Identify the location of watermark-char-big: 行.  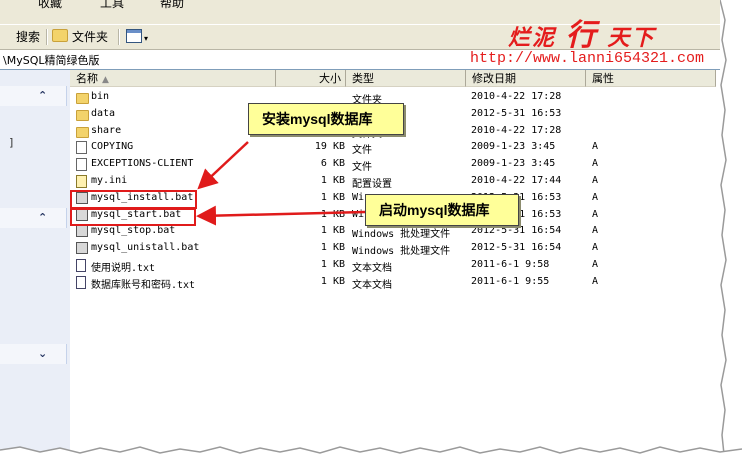
(581, 35).